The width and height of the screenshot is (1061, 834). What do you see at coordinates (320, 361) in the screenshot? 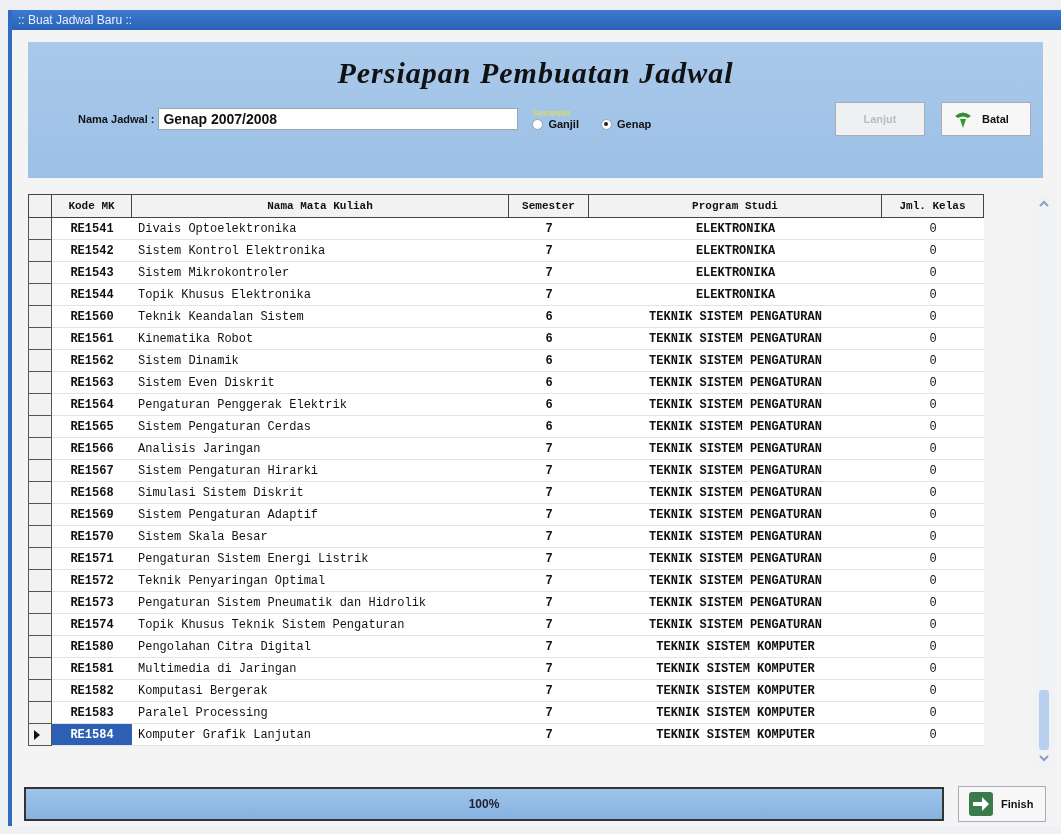
I see `table-cell: Sistem Dinamik` at bounding box center [320, 361].